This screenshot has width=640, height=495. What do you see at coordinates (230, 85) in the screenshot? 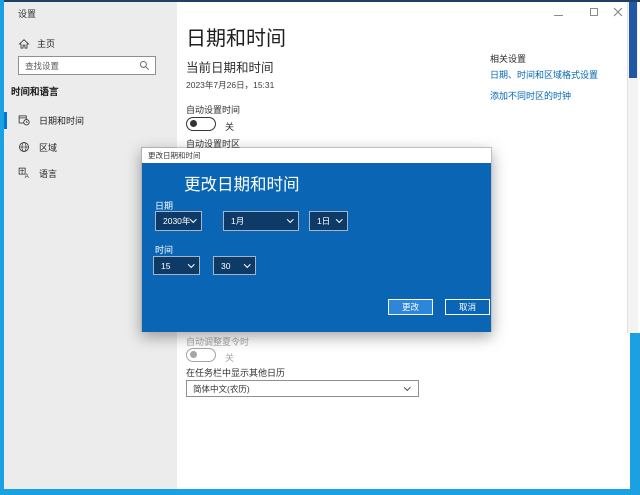
I see `current-datetime-value: 2023年7月26日，15:31` at bounding box center [230, 85].